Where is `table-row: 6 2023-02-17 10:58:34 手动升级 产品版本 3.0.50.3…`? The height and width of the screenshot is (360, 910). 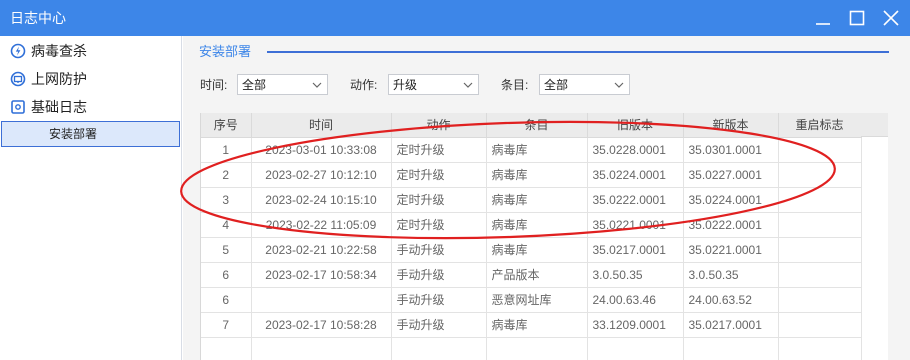 table-row: 6 2023-02-17 10:58:34 手动升级 产品版本 3.0.50.3… is located at coordinates (531, 275).